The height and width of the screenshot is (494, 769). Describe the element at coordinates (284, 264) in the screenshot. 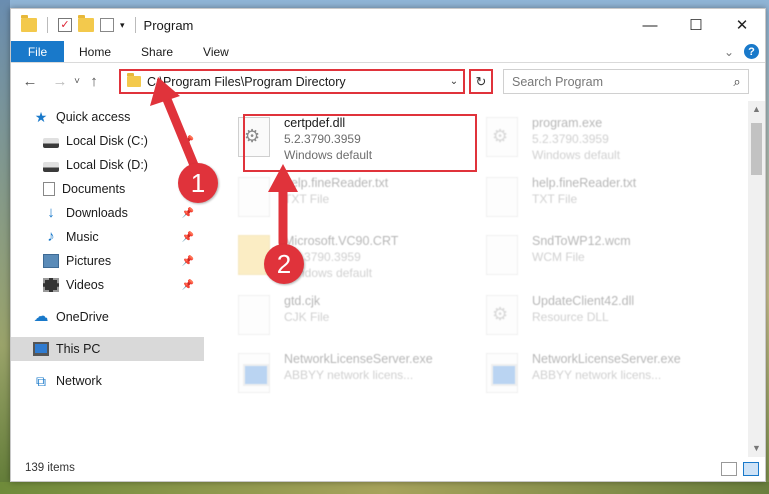

I see `annotation-badge-2: 2` at that location.